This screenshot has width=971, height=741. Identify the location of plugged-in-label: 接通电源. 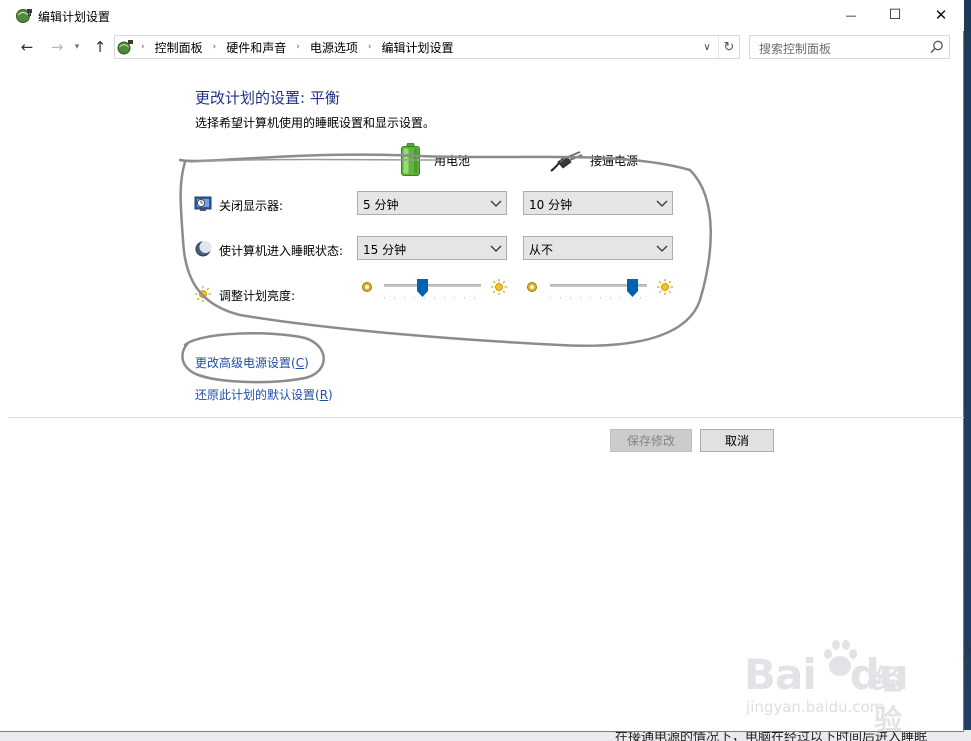
(614, 161).